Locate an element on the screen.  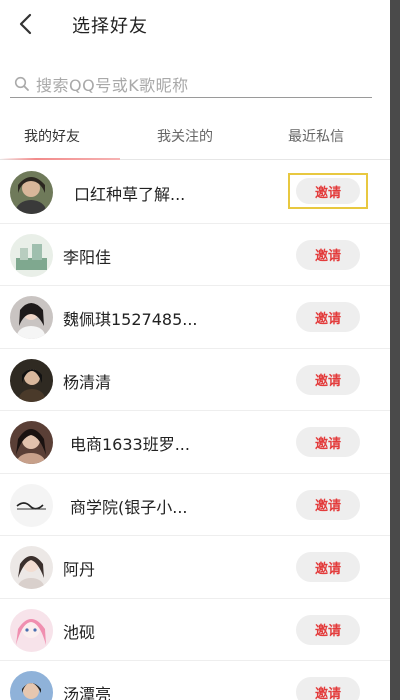
search-placeholder: 搜索QQ号或K歌昵称 is located at coordinates (112, 85).